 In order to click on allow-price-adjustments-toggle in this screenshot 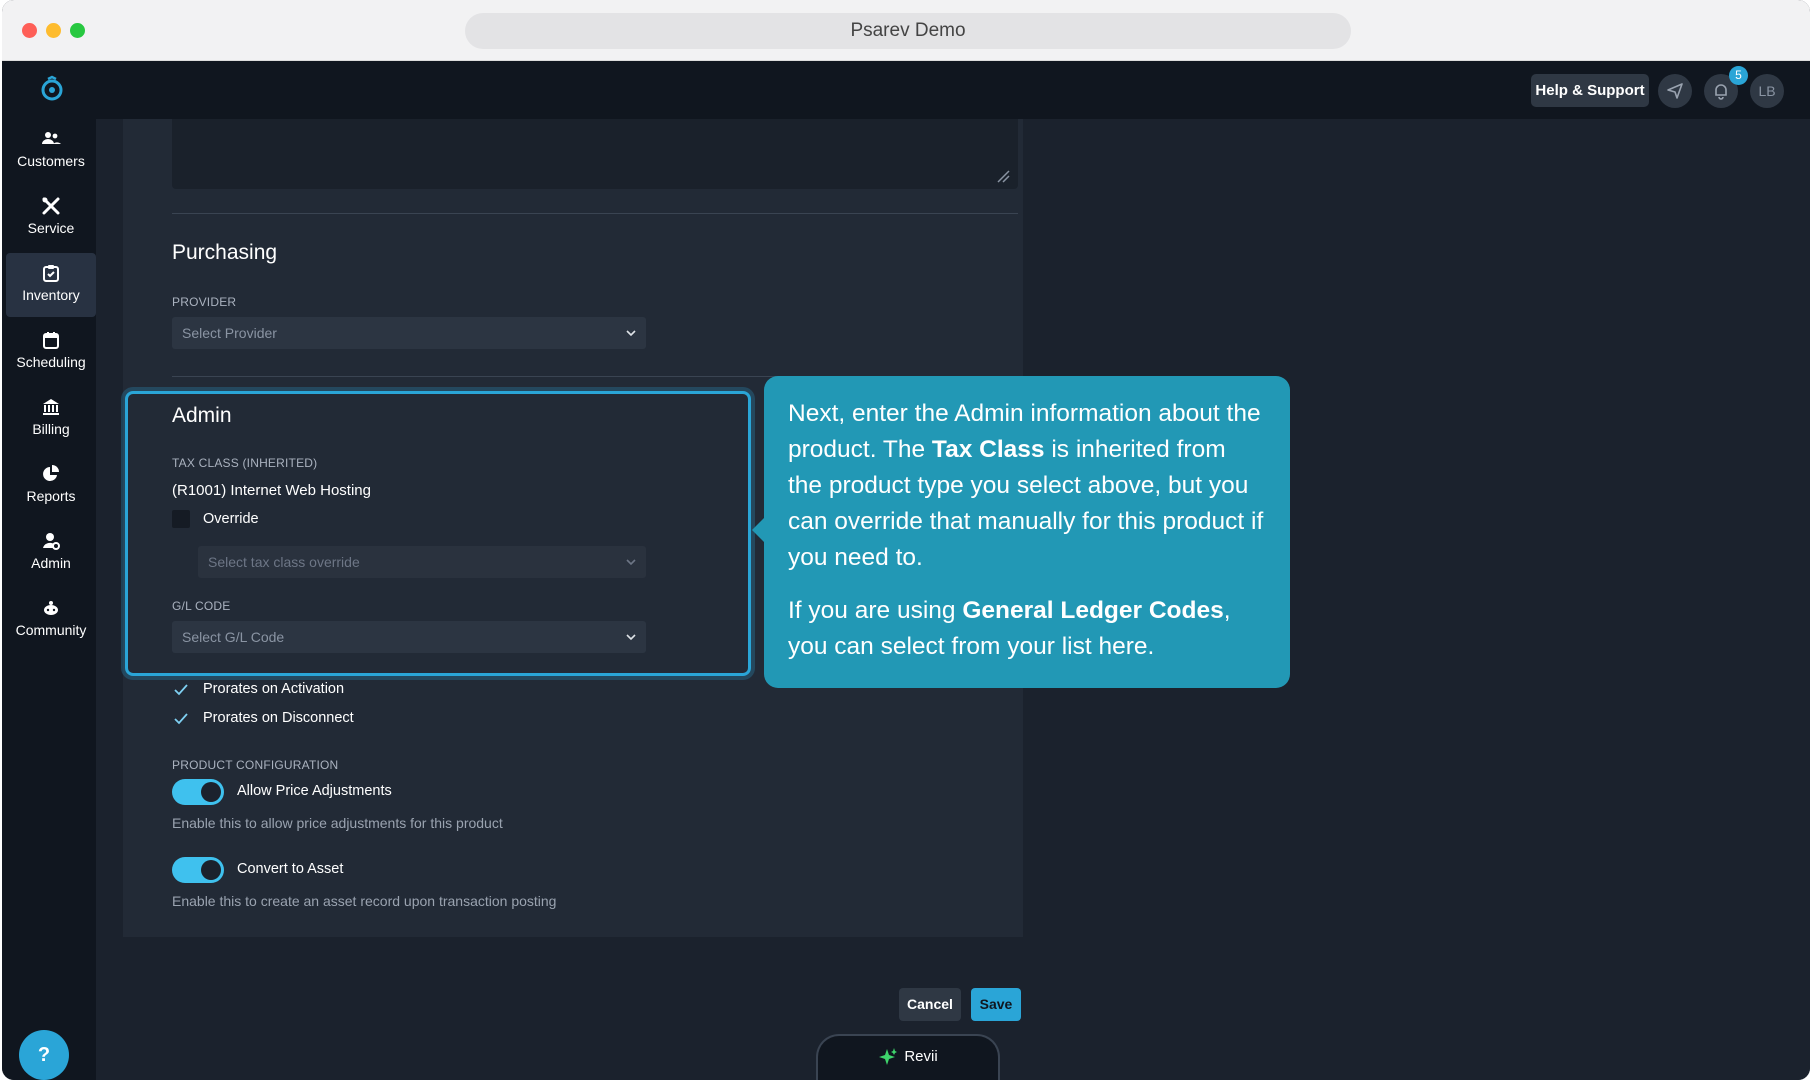, I will do `click(198, 792)`.